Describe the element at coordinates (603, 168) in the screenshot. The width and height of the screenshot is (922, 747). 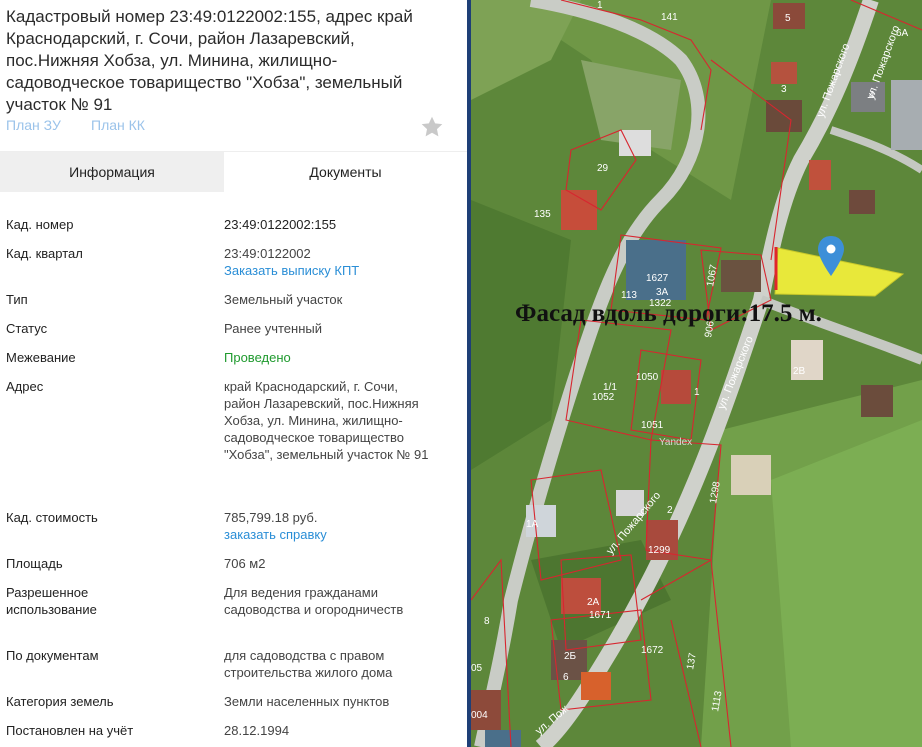
I see `lot-label: 29` at that location.